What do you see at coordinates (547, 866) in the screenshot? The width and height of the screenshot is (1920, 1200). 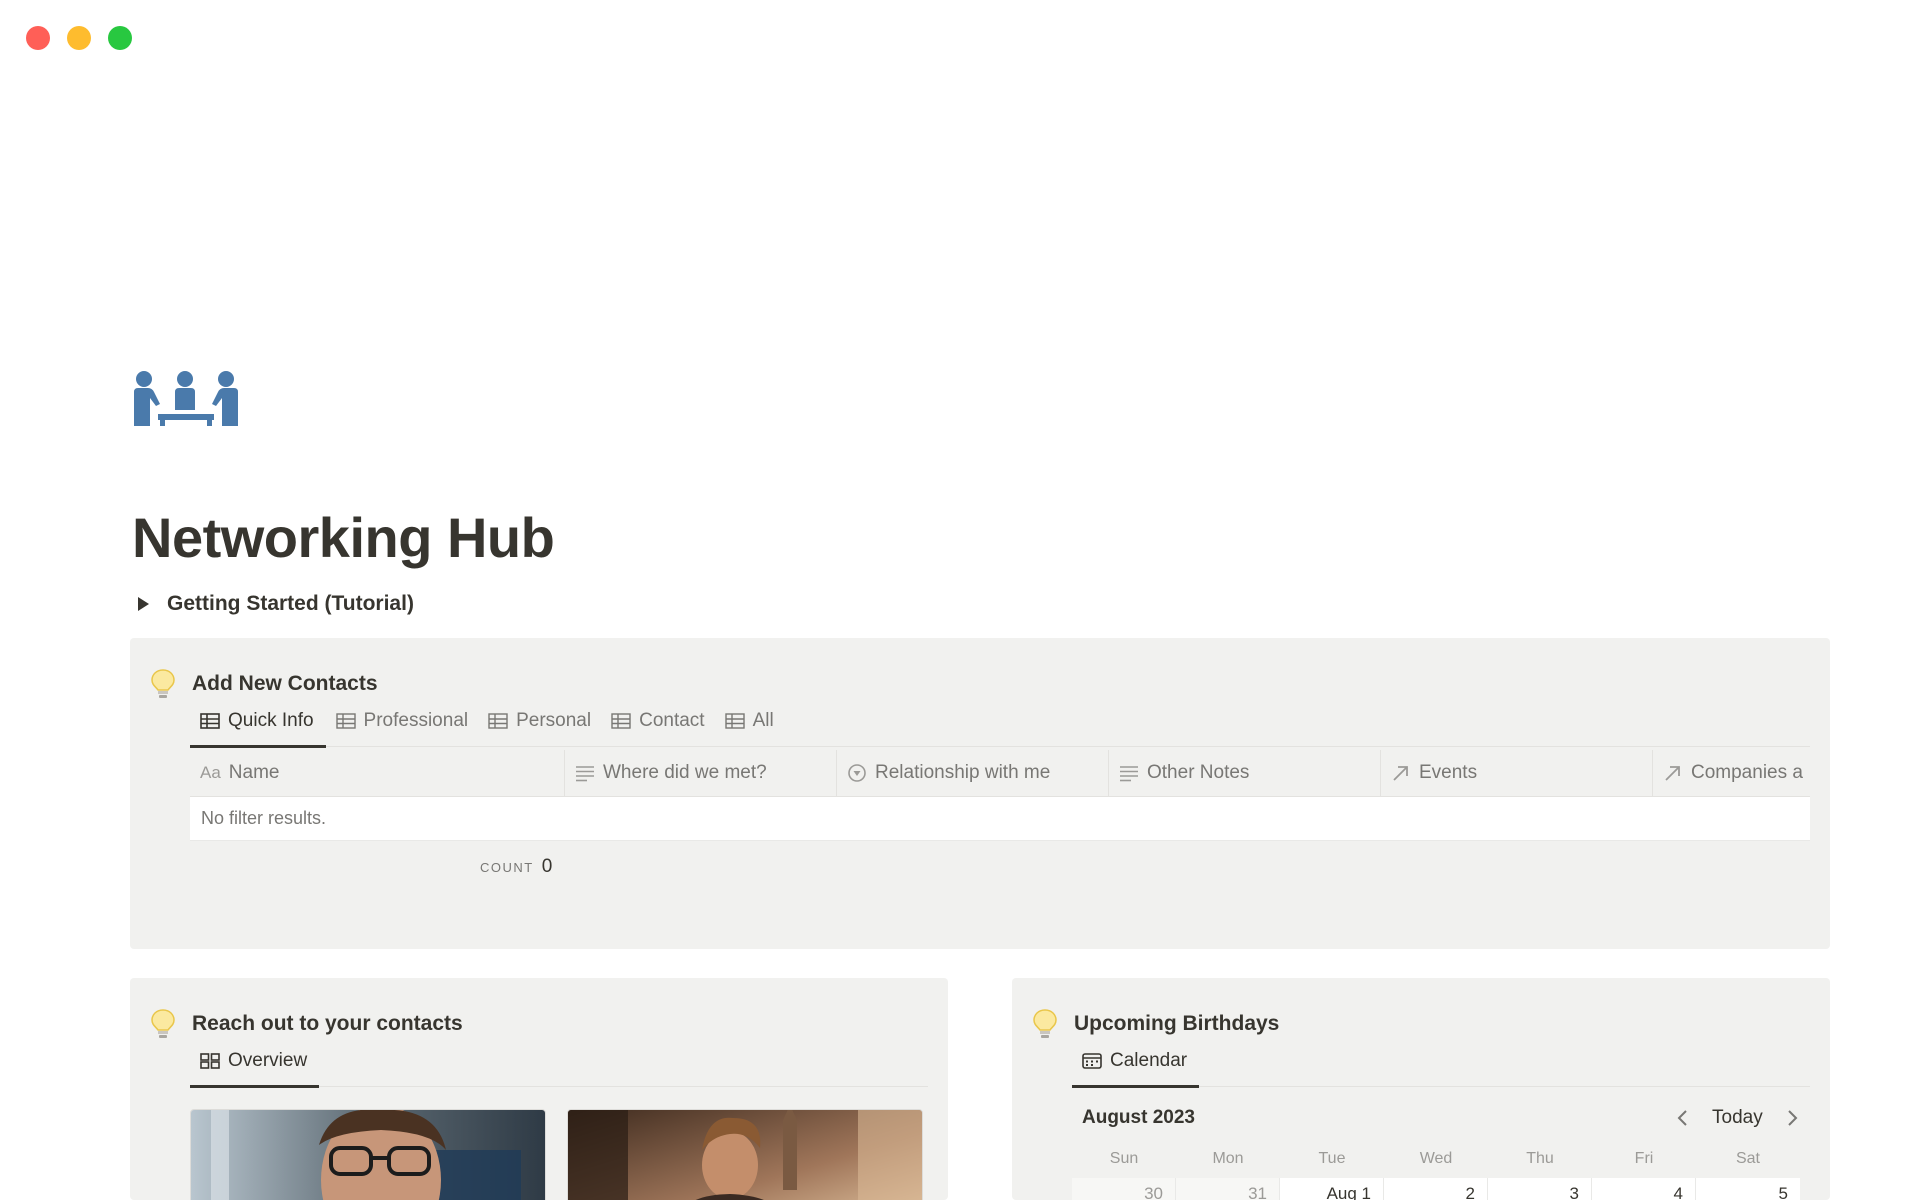 I see `count-value: 0` at bounding box center [547, 866].